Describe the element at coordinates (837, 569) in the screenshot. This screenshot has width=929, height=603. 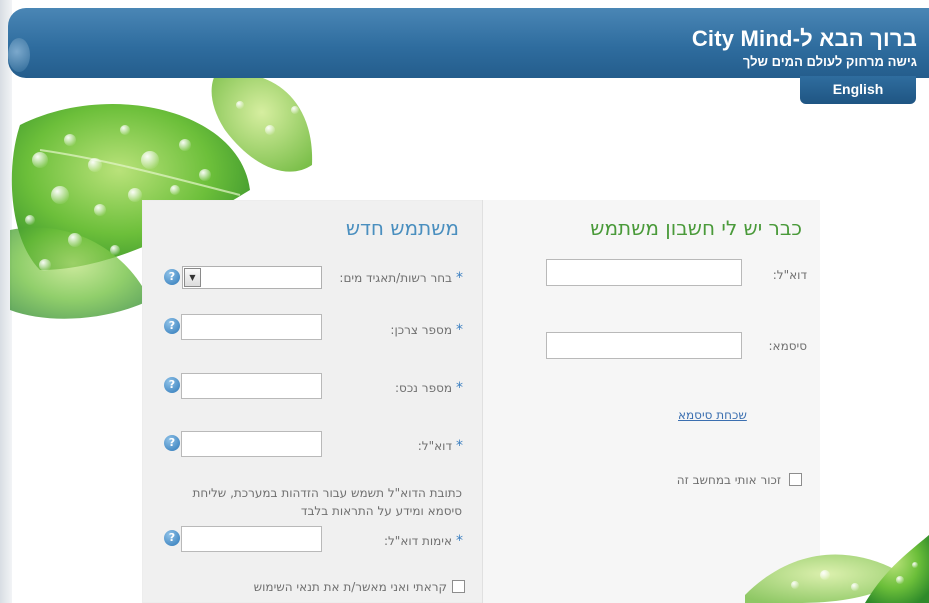
I see `leaf-decoration` at that location.